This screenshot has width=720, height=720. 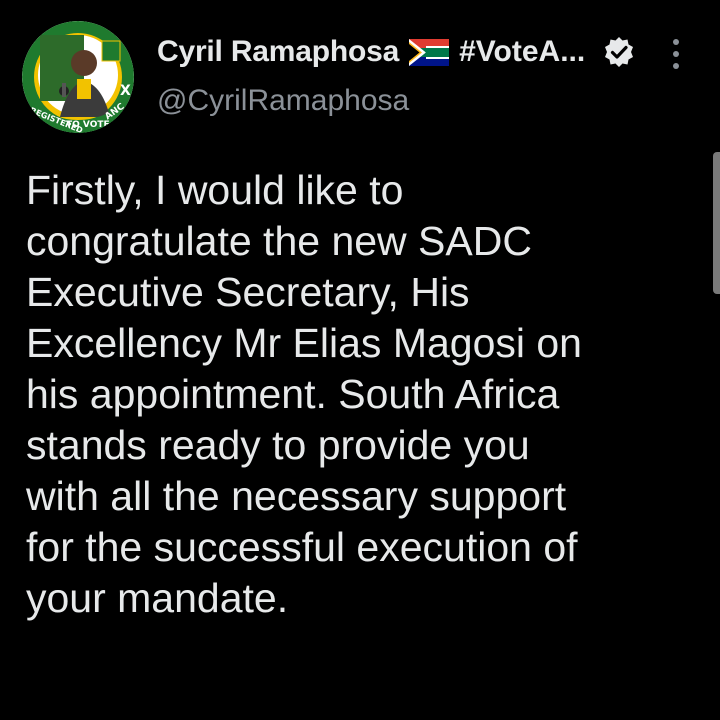 What do you see at coordinates (278, 52) in the screenshot?
I see `display-name: Cyril Ramaphosa` at bounding box center [278, 52].